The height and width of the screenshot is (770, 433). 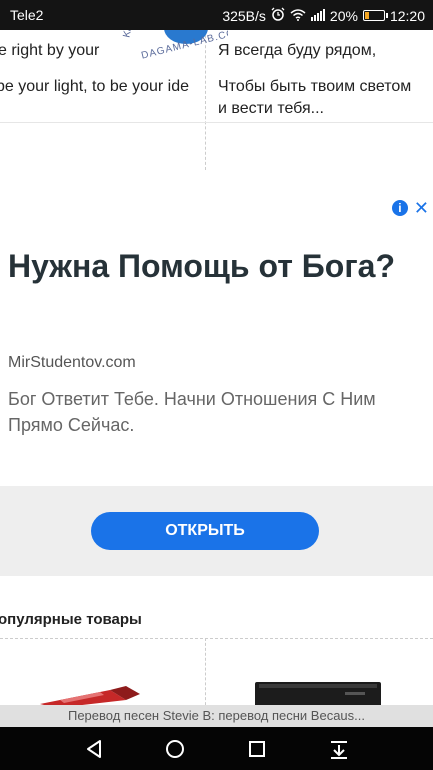 I want to click on watermark-side-text: Ka, so click(x=128, y=34).